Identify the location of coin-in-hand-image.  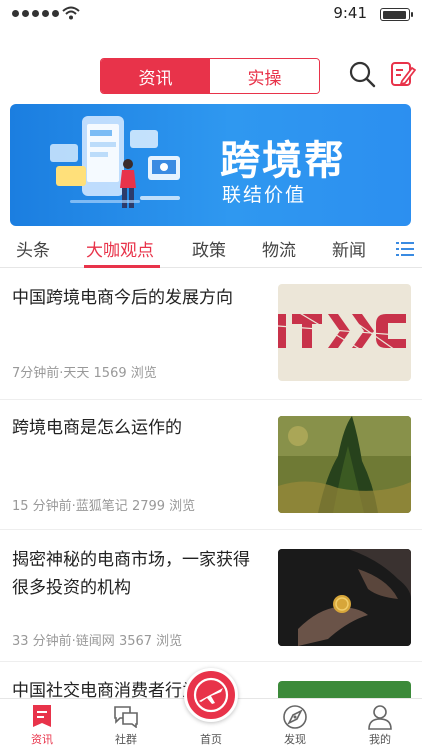
(344, 597).